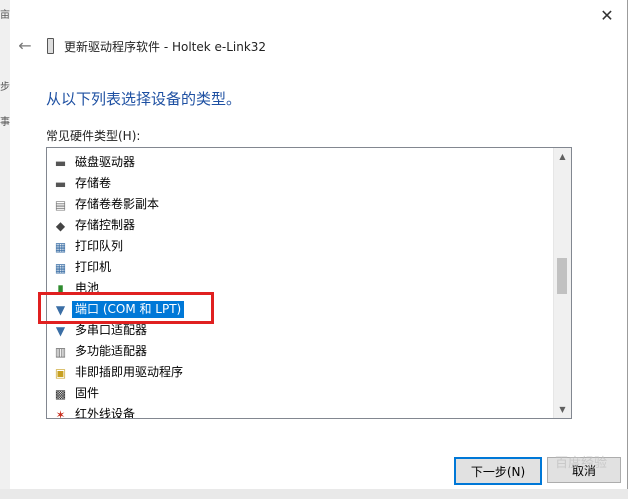 The width and height of the screenshot is (628, 499). What do you see at coordinates (300, 351) in the screenshot?
I see `list-item: ▥ 多功能适配器` at bounding box center [300, 351].